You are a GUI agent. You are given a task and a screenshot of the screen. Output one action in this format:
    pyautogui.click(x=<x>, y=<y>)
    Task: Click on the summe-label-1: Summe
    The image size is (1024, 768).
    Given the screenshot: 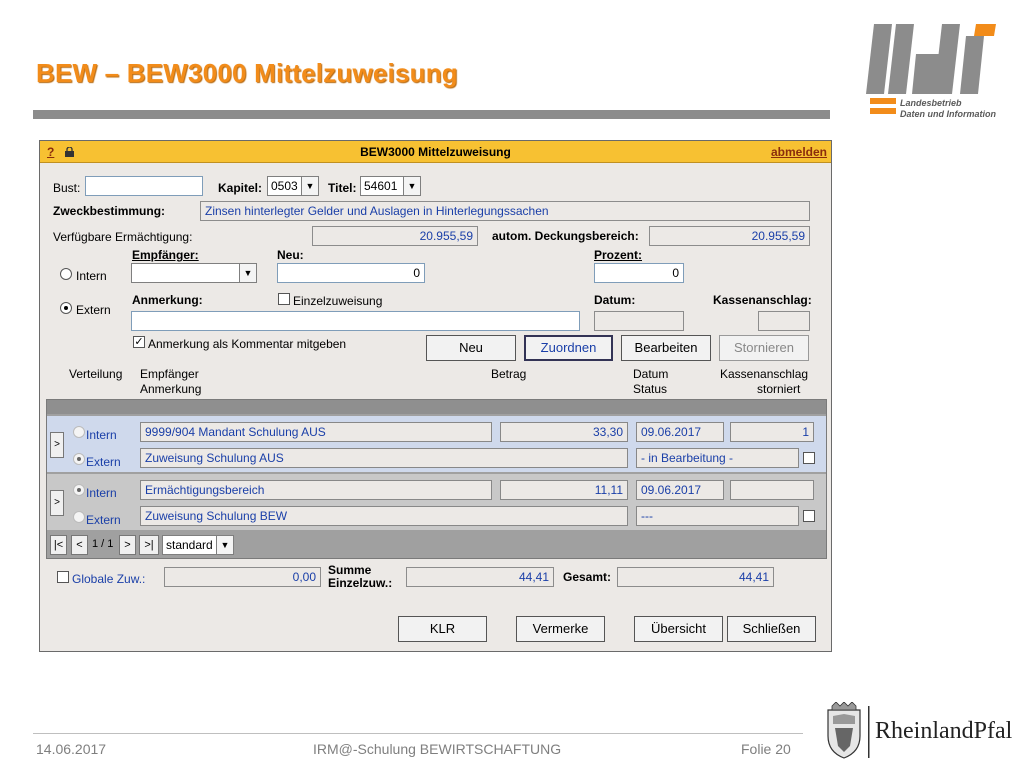 What is the action you would take?
    pyautogui.click(x=350, y=570)
    